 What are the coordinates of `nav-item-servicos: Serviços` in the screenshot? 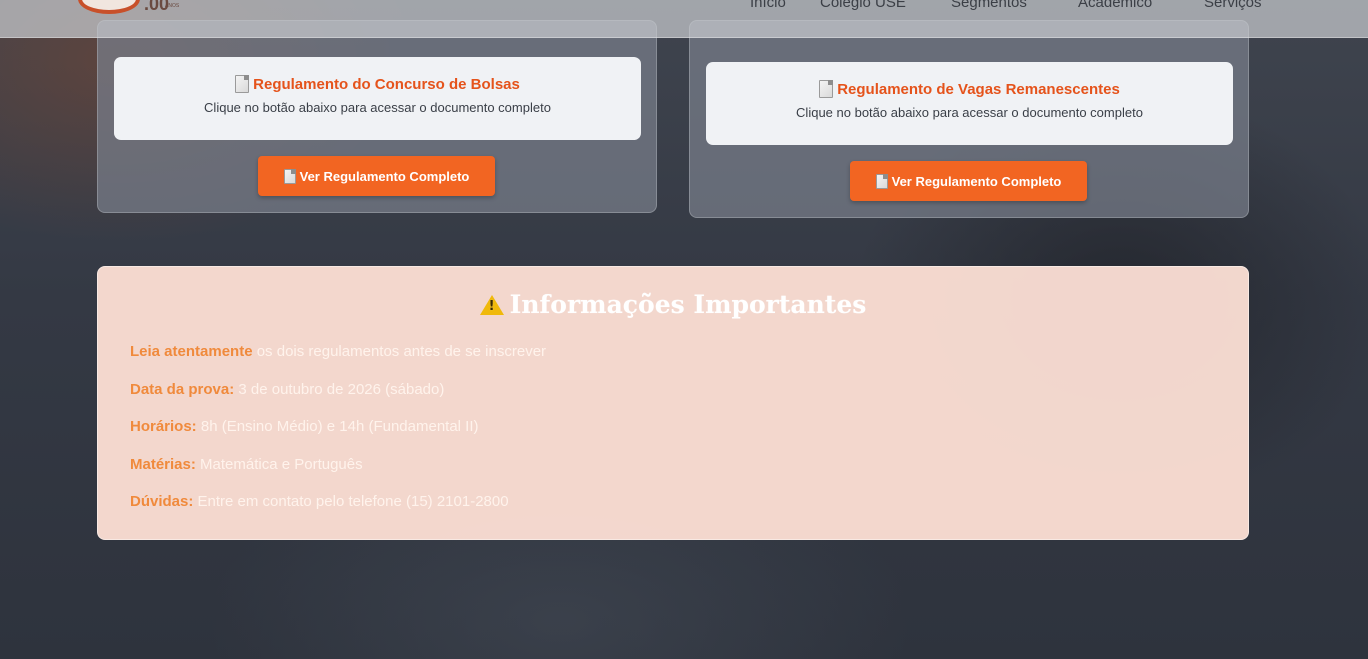 It's located at (1233, 5).